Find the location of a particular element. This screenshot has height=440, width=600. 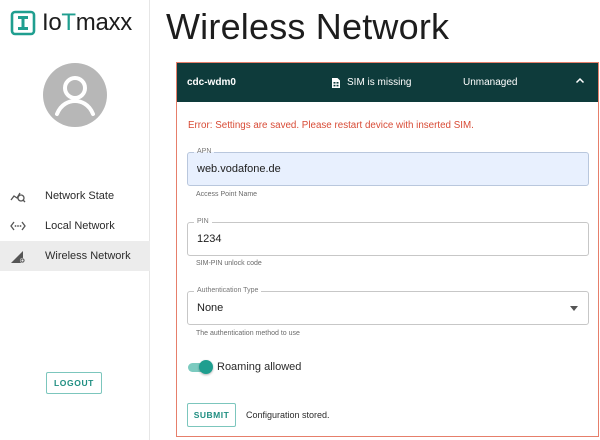

toggle-thumb is located at coordinates (206, 367).